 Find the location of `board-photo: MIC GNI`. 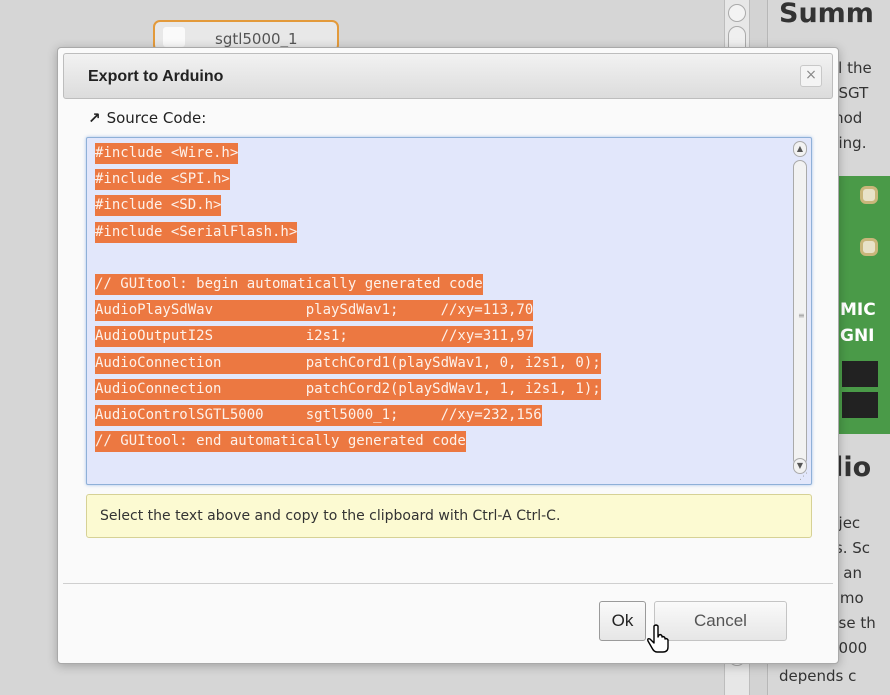

board-photo: MIC GNI is located at coordinates (863, 305).